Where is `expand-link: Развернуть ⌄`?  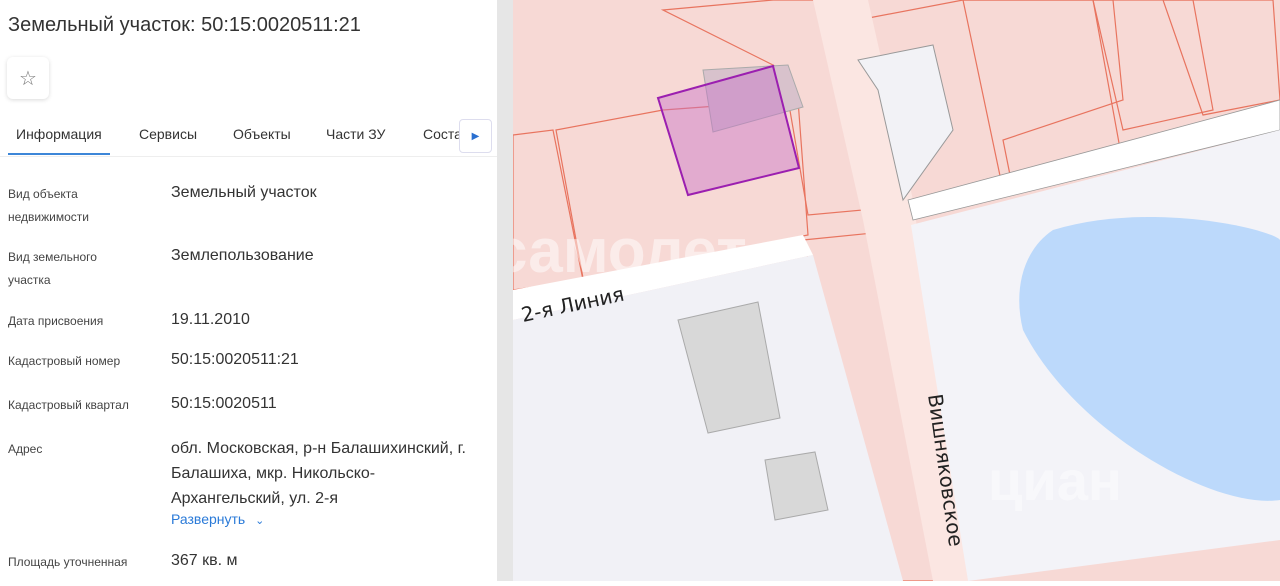 expand-link: Развернуть ⌄ is located at coordinates (217, 519).